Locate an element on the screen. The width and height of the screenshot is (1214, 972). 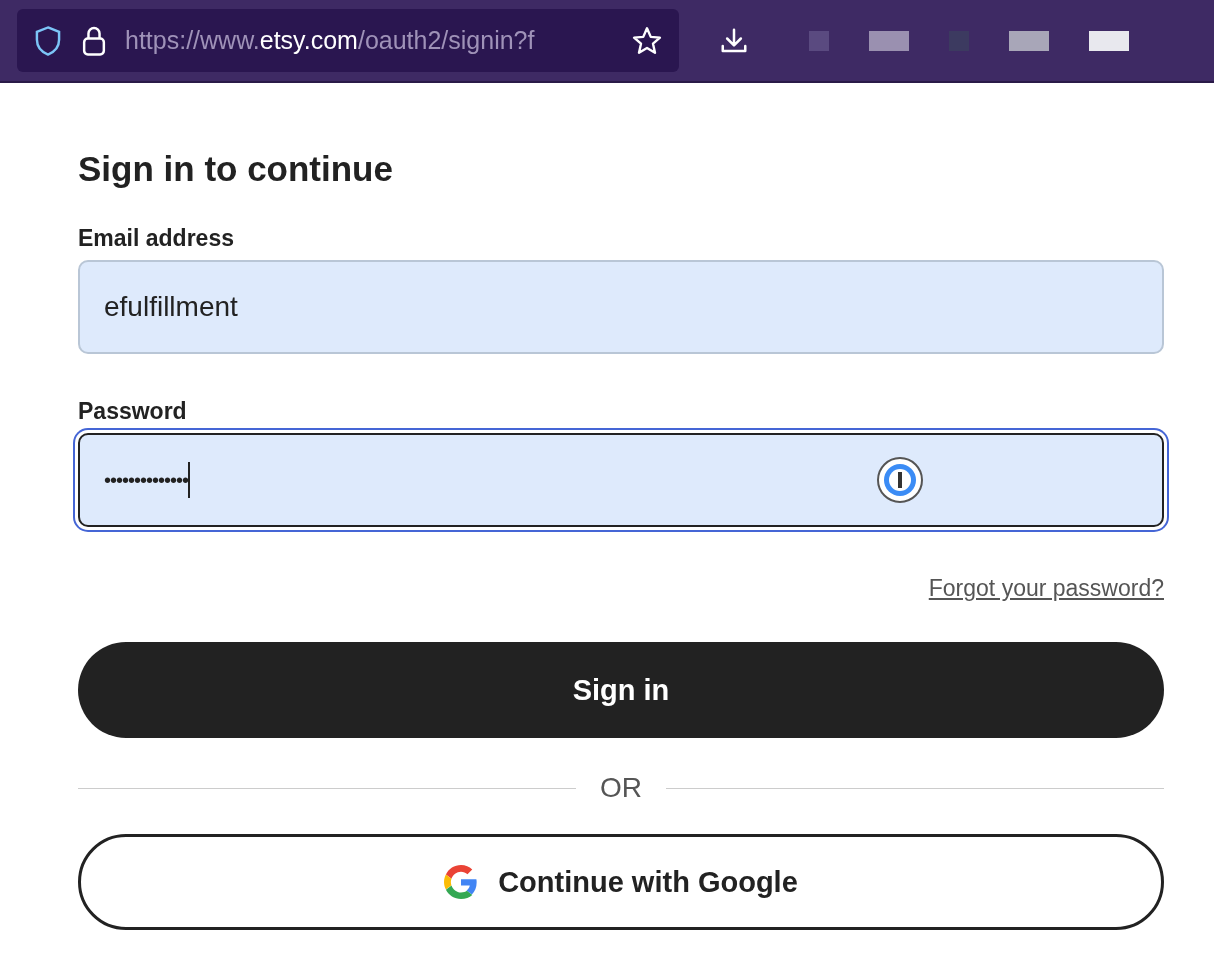
lock-icon is located at coordinates (94, 40).